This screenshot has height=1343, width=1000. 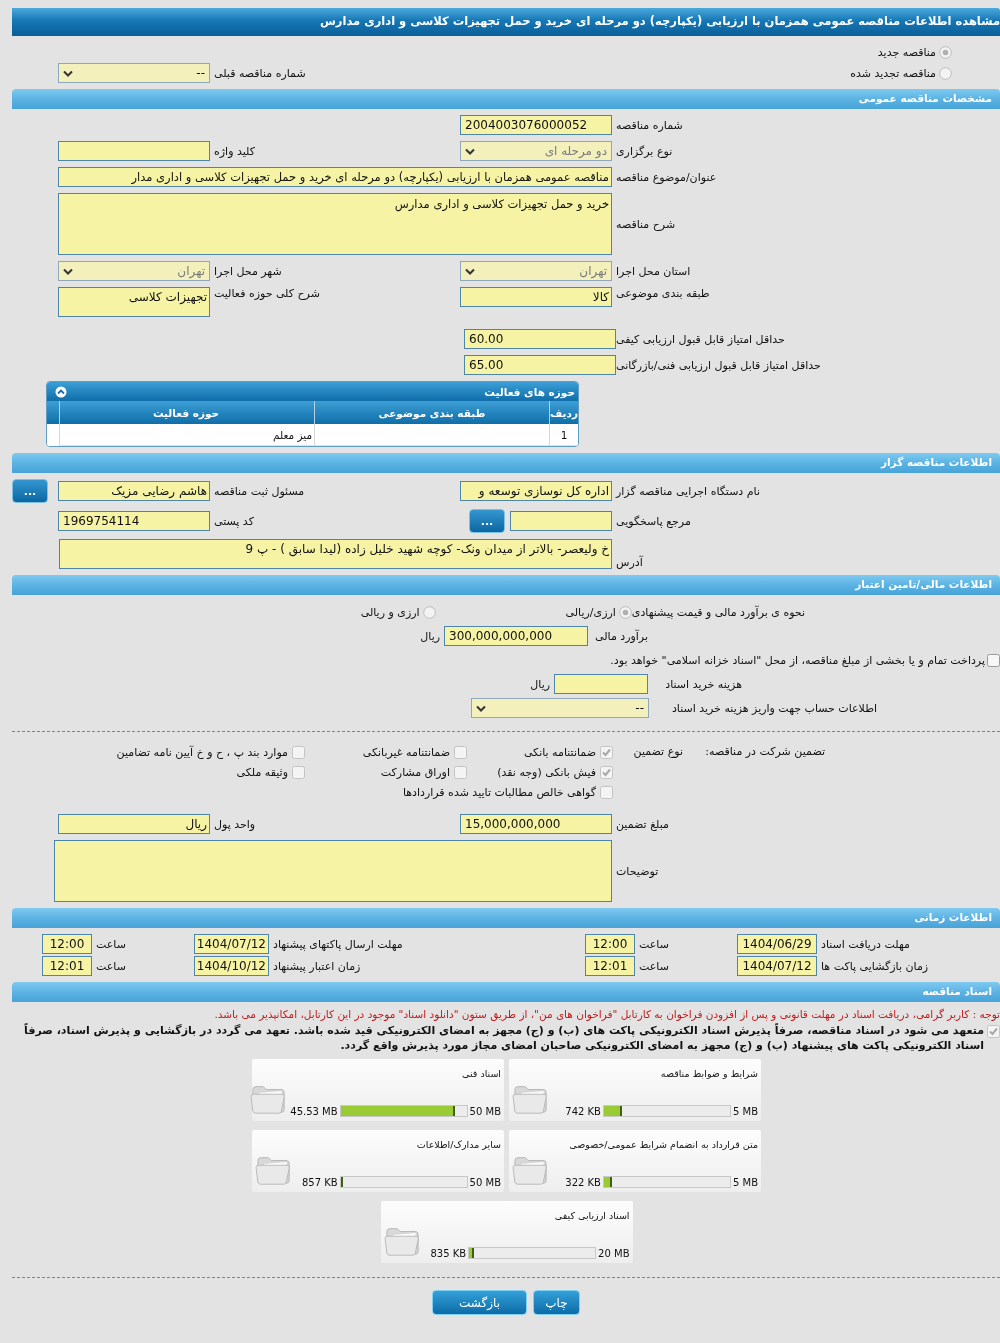 What do you see at coordinates (583, 1182) in the screenshot?
I see `size-used: 322 KB` at bounding box center [583, 1182].